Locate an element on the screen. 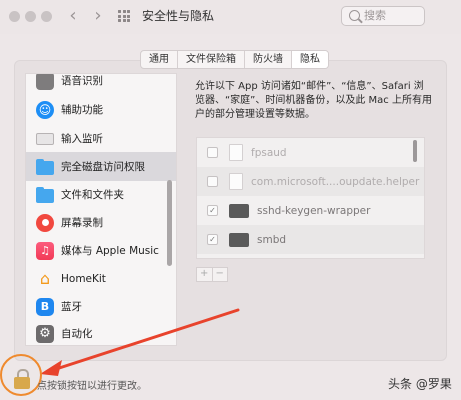 This screenshot has width=461, height=400. tab-privacy: 隐私 is located at coordinates (310, 59).